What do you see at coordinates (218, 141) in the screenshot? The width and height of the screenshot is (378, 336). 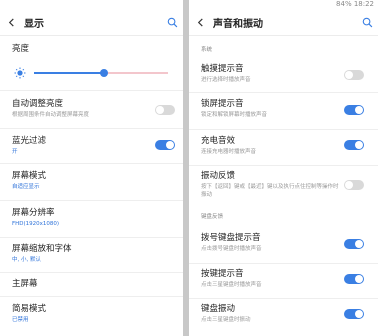 I see `item-title: 充电音效` at bounding box center [218, 141].